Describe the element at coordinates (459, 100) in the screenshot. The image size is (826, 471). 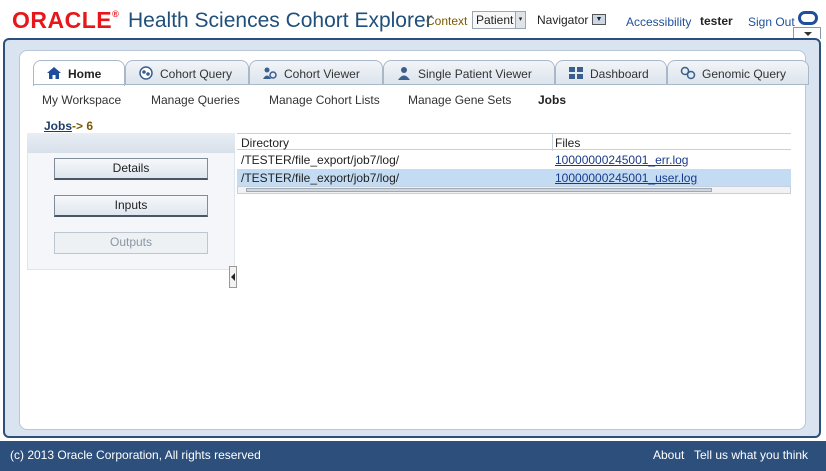
I see `subnav-manage-gene-sets: Manage Gene Sets` at that location.